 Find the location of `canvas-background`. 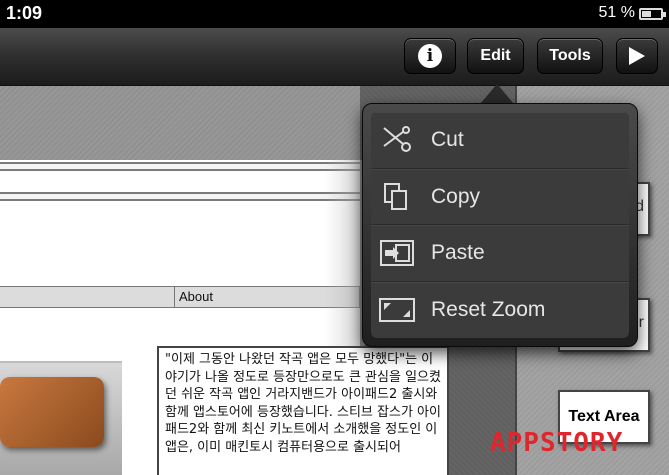

canvas-background is located at coordinates (180, 123).